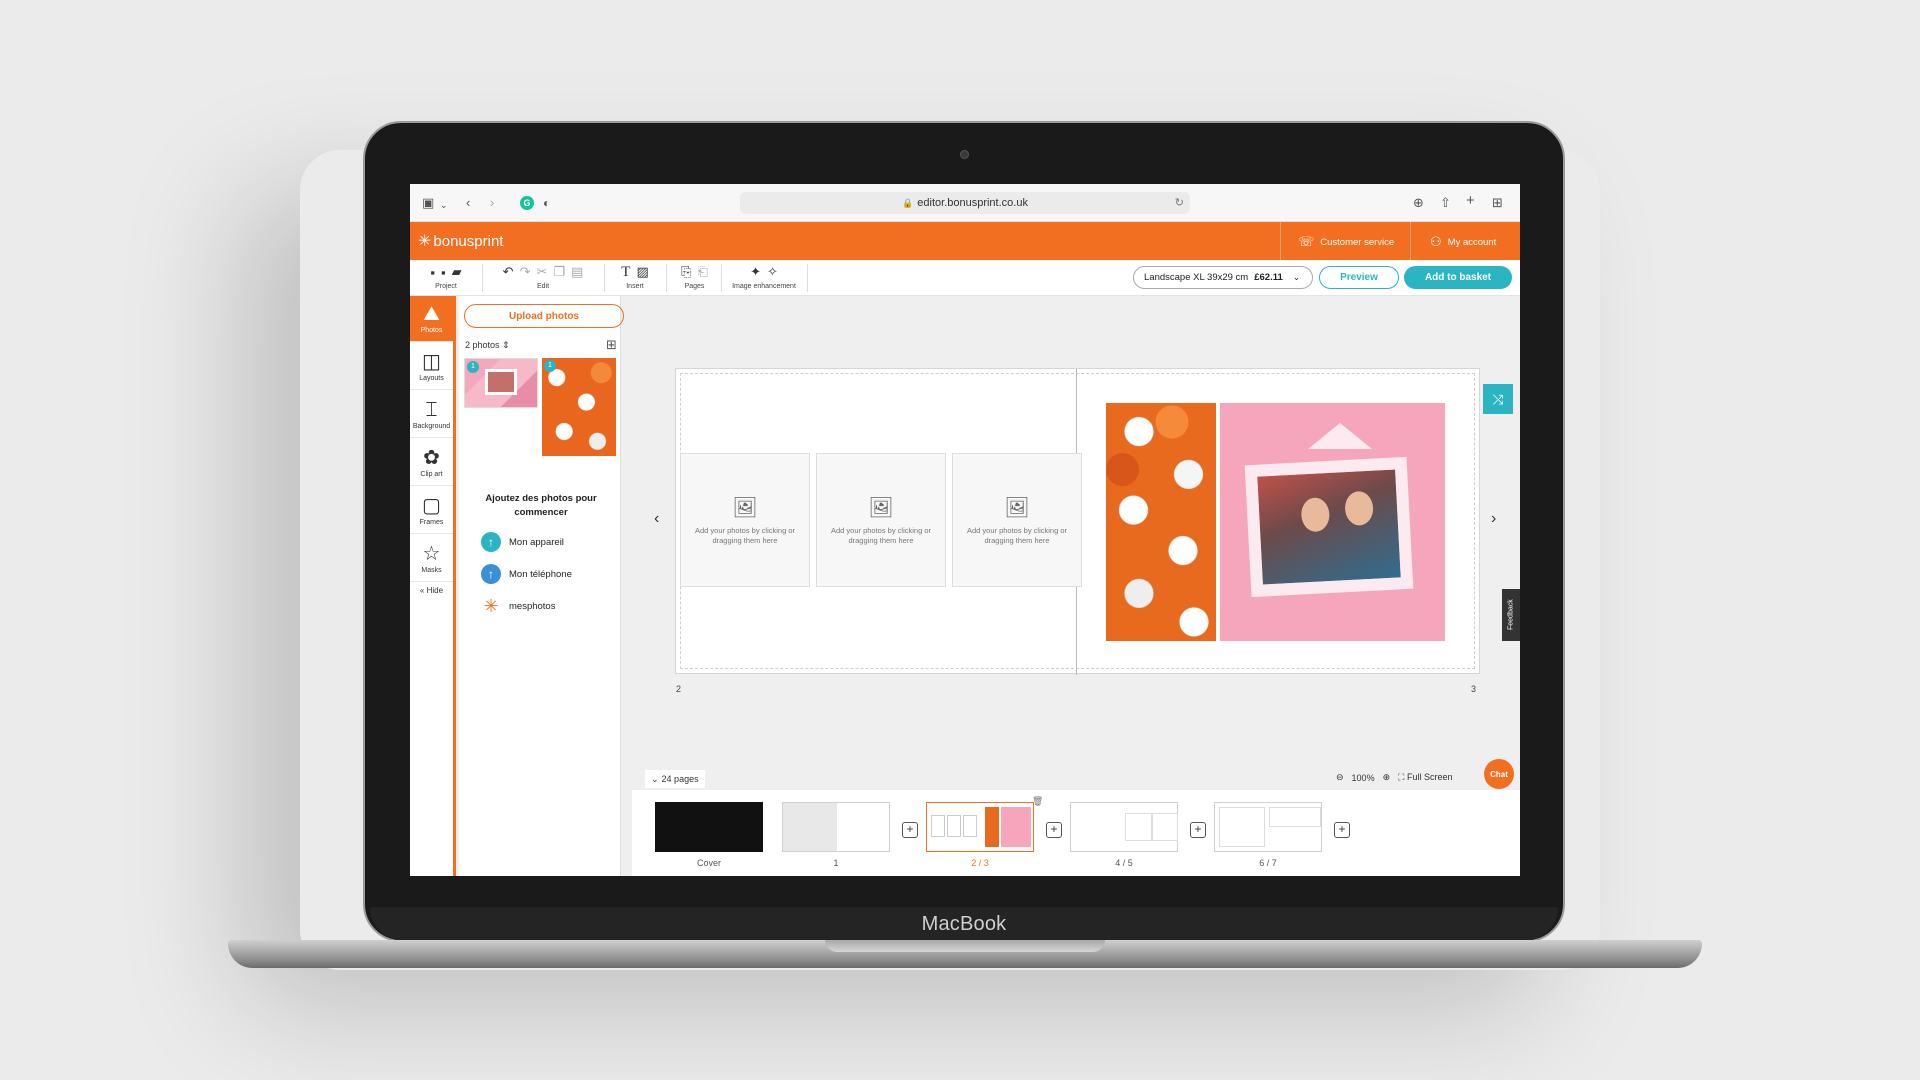 This screenshot has height=1080, width=1920. Describe the element at coordinates (550, 366) in the screenshot. I see `usage-badge: 1` at that location.